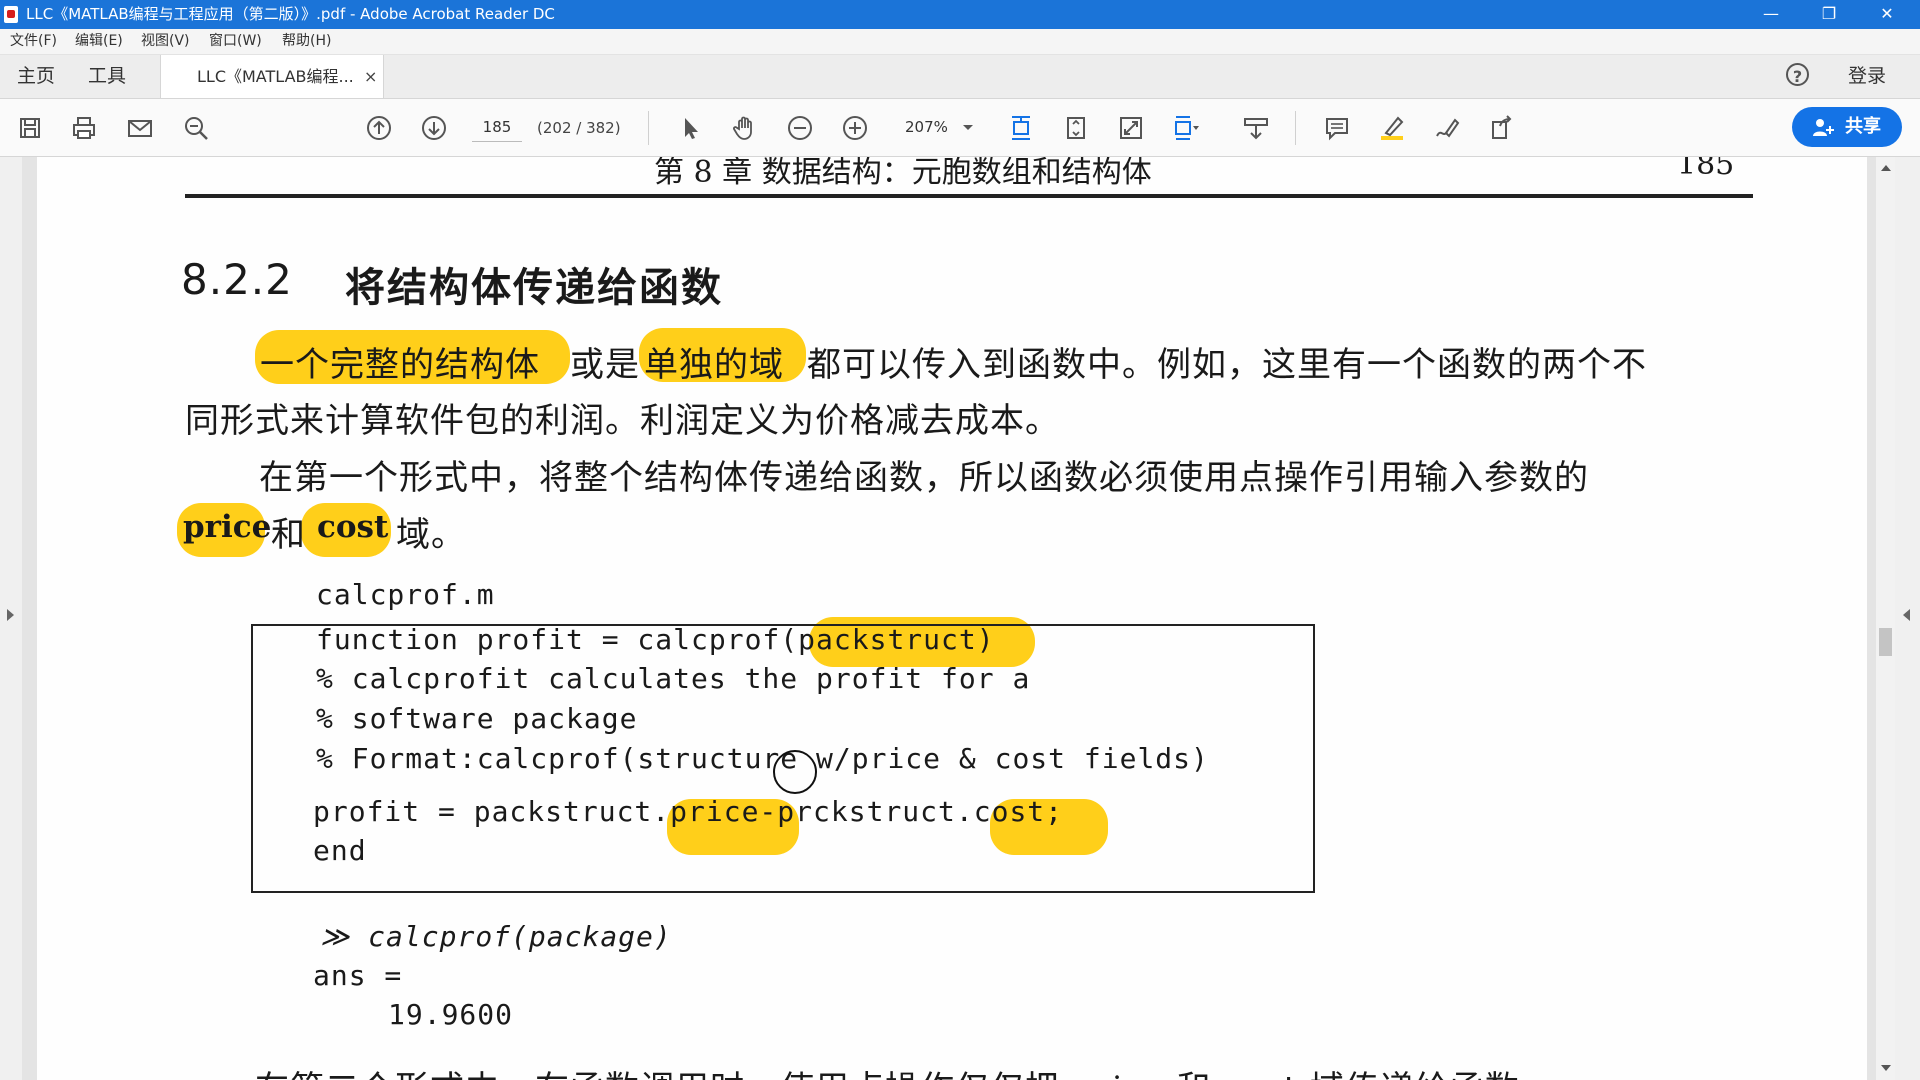  What do you see at coordinates (400, 365) in the screenshot?
I see `para1-highlight-1: 一个完整的结构体` at bounding box center [400, 365].